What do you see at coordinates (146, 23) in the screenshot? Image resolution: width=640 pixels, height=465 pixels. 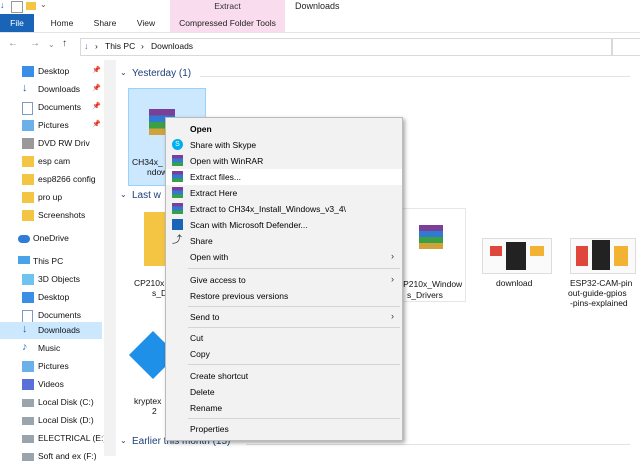 I see `tab-view: View` at bounding box center [146, 23].